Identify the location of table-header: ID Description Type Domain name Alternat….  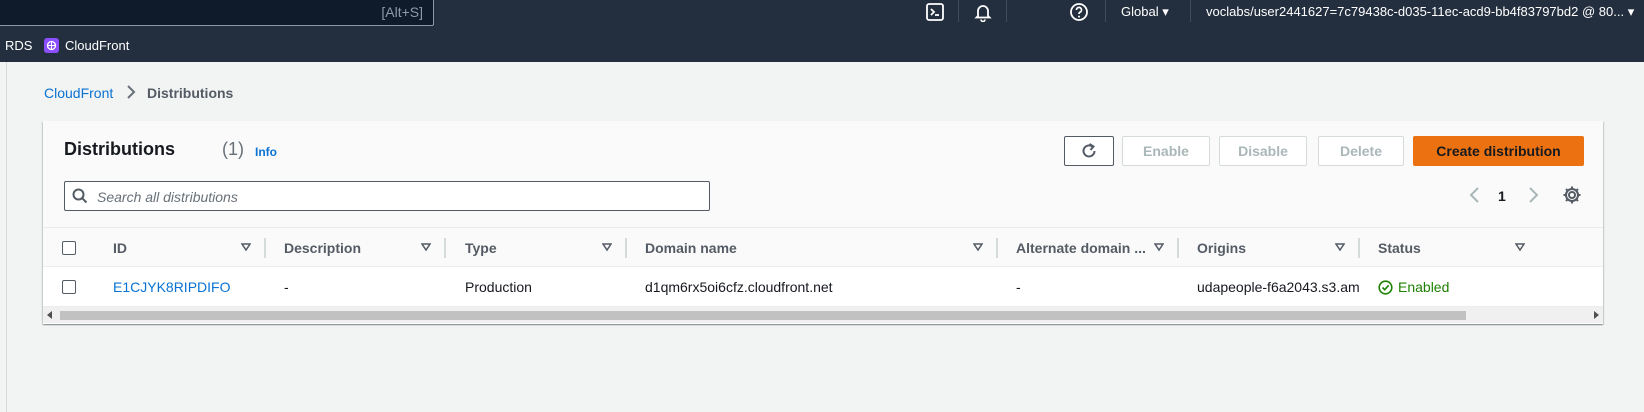
(823, 247).